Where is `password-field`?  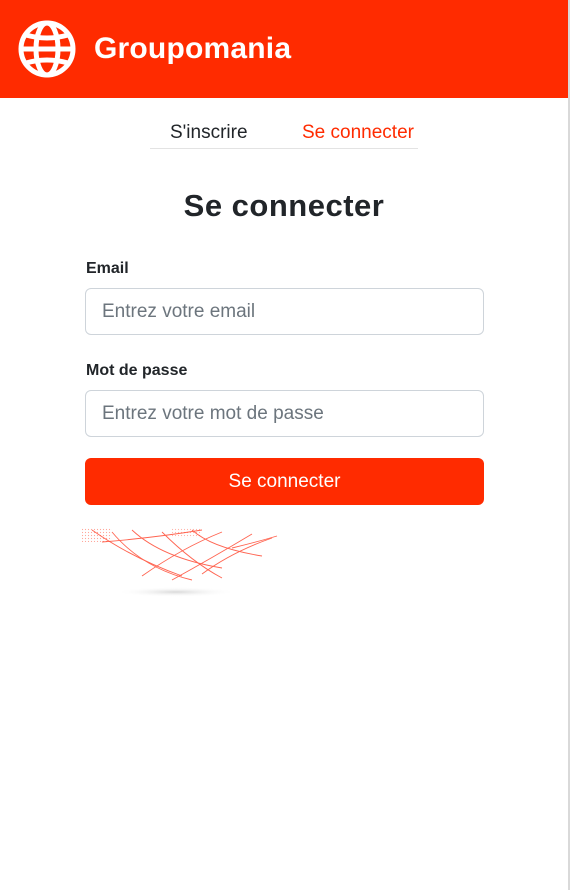
password-field is located at coordinates (284, 413).